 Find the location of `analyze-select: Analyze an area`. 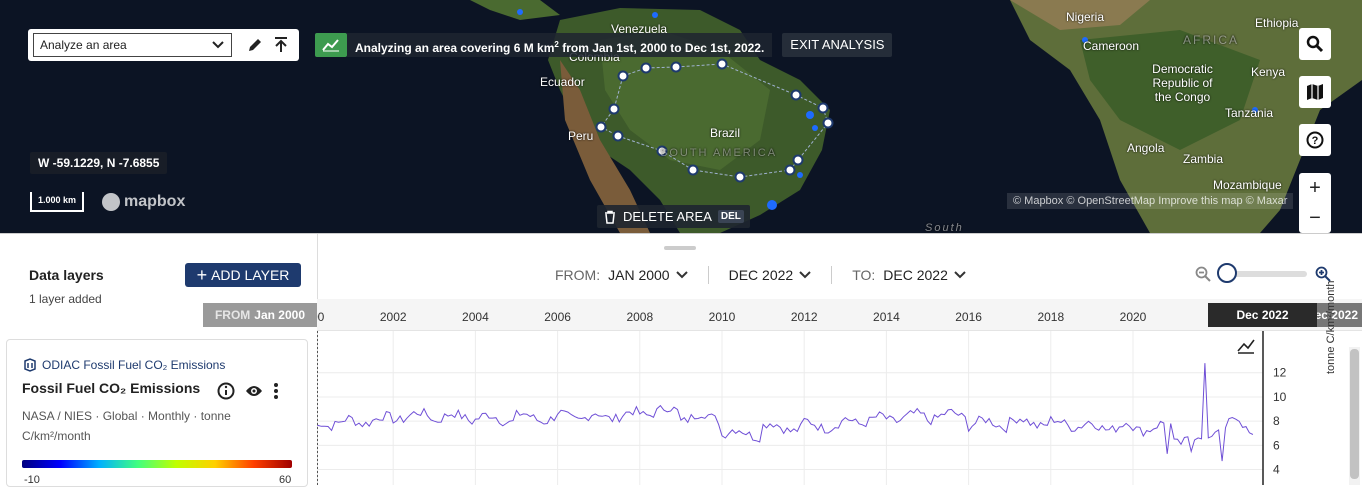

analyze-select: Analyze an area is located at coordinates (132, 45).